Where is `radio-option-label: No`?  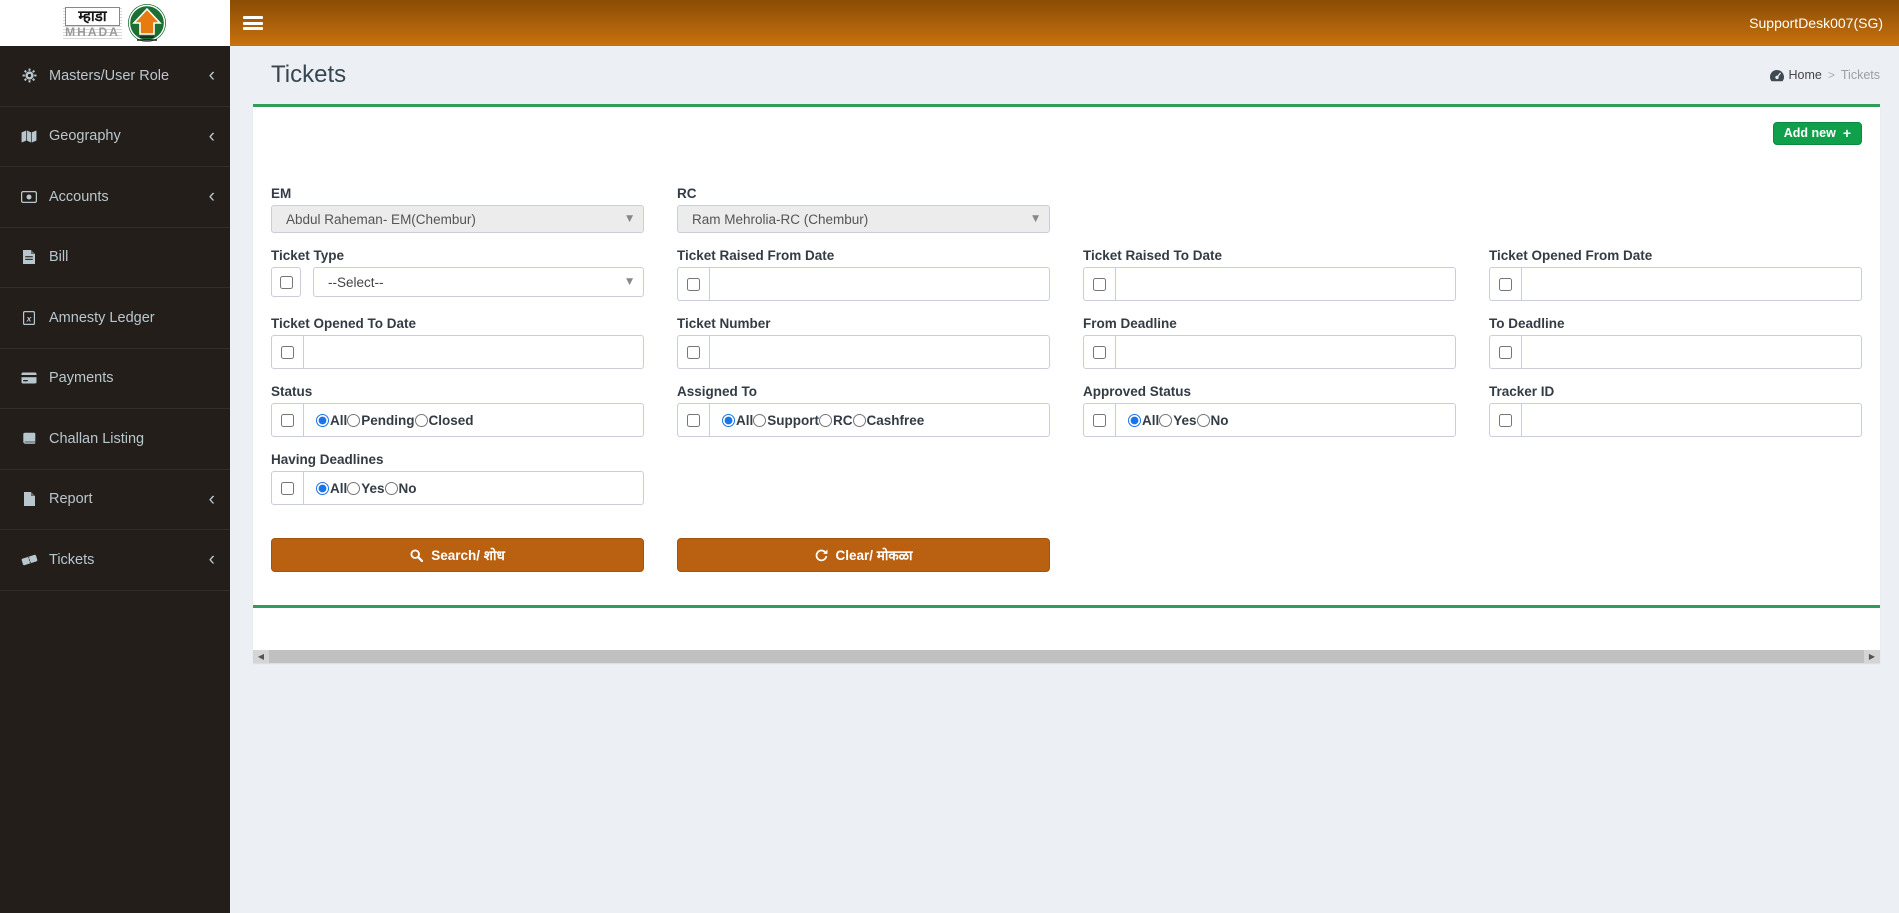 radio-option-label: No is located at coordinates (407, 488).